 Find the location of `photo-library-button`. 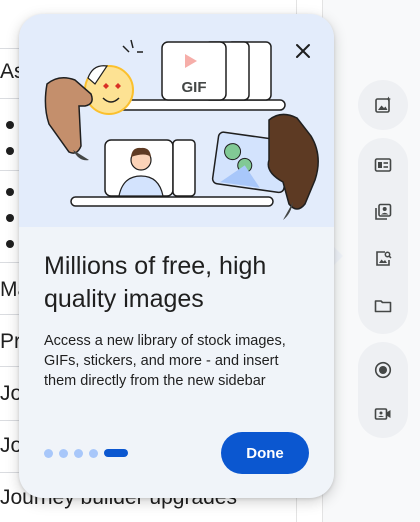

photo-library-button is located at coordinates (383, 212).